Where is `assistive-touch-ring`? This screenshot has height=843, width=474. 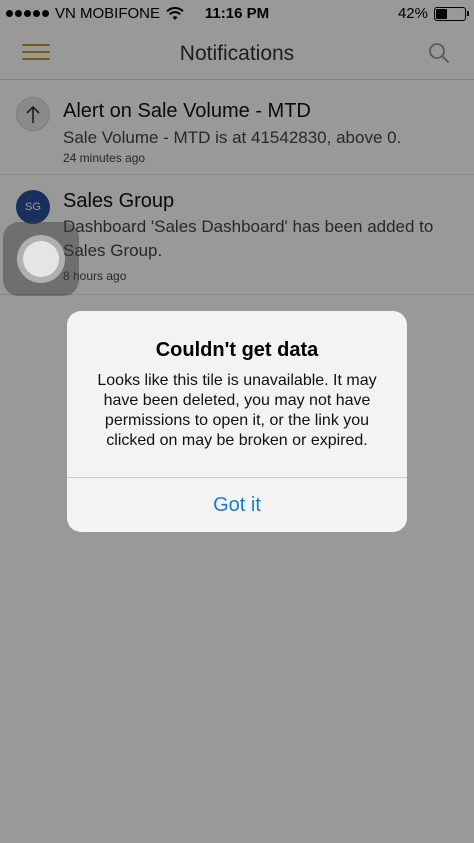 assistive-touch-ring is located at coordinates (41, 259).